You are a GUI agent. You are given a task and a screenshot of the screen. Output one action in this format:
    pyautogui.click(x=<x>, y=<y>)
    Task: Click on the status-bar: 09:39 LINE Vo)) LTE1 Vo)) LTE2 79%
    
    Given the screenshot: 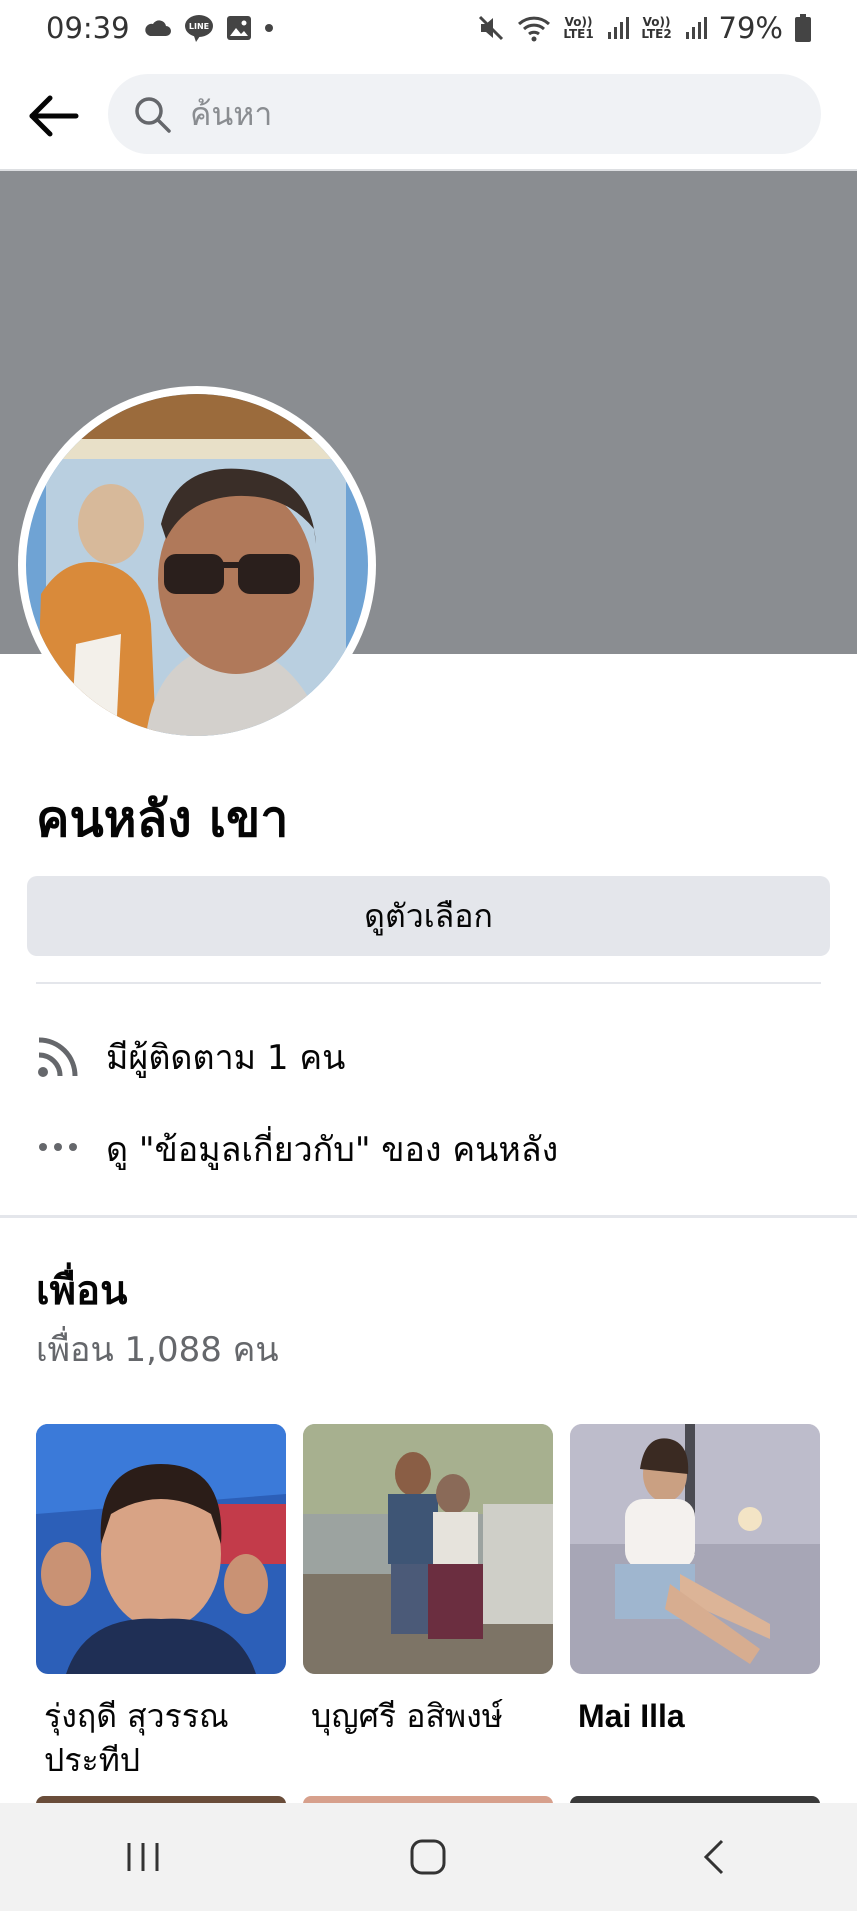 What is the action you would take?
    pyautogui.click(x=428, y=28)
    